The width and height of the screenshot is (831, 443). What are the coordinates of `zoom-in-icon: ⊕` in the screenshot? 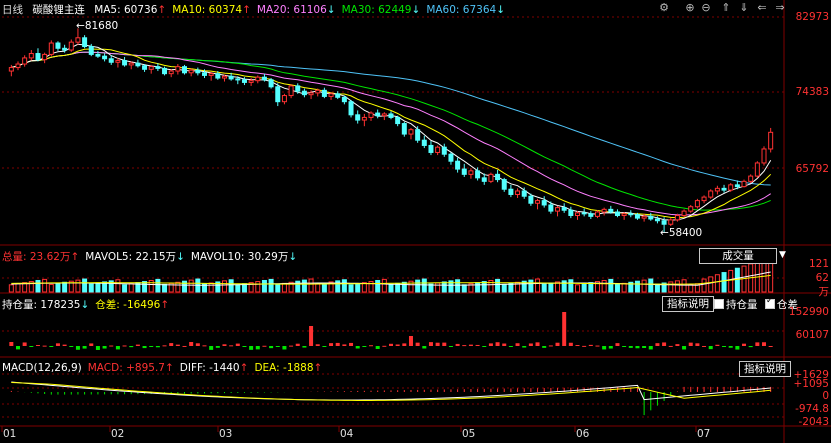 It's located at (690, 8).